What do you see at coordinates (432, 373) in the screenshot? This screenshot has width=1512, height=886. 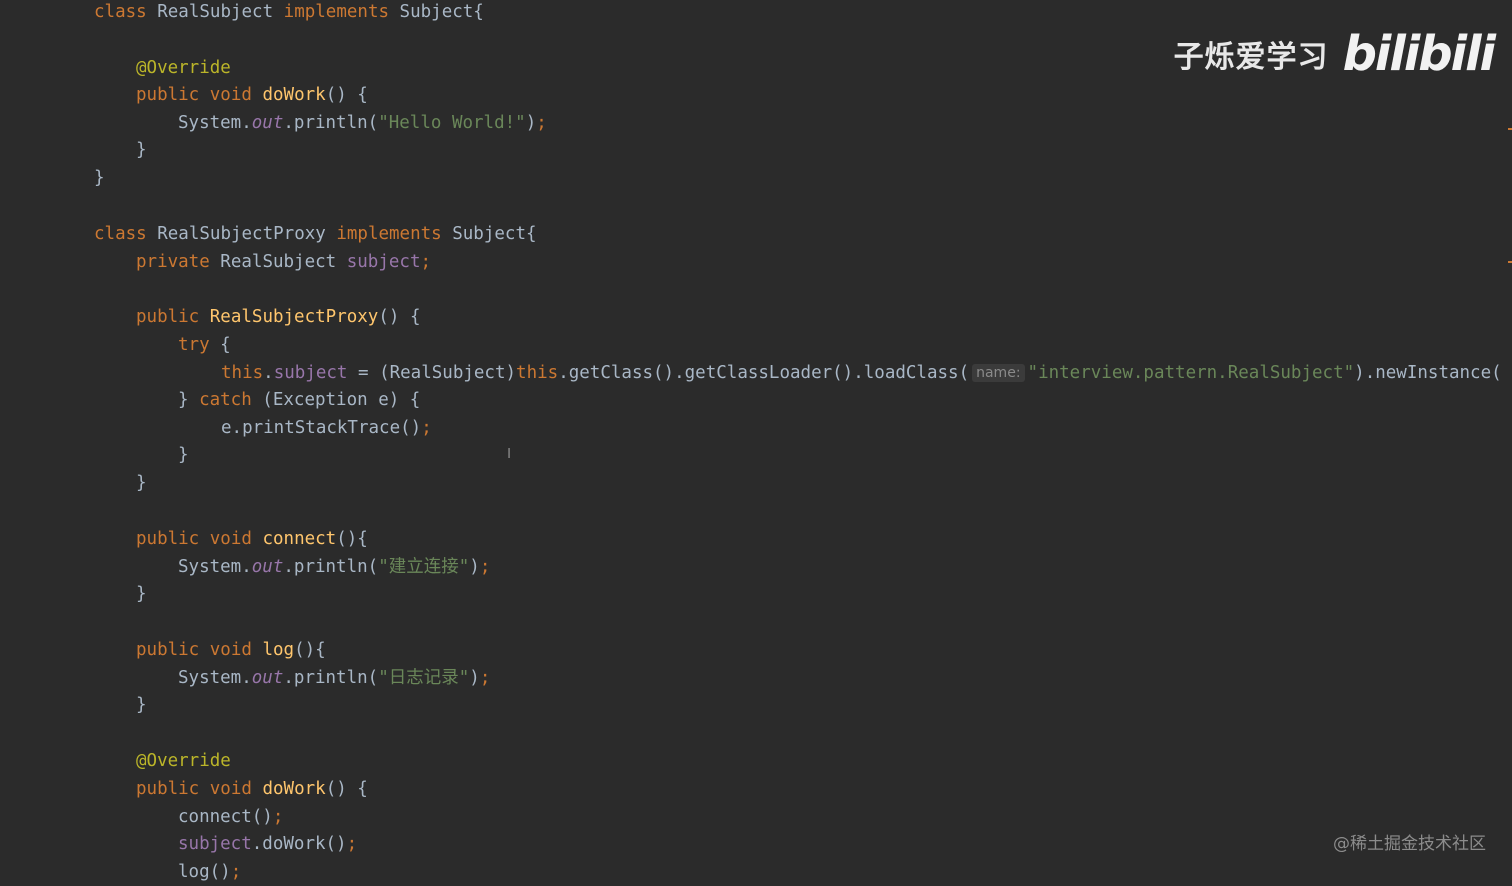 I see `code-text: = (RealSubject)` at bounding box center [432, 373].